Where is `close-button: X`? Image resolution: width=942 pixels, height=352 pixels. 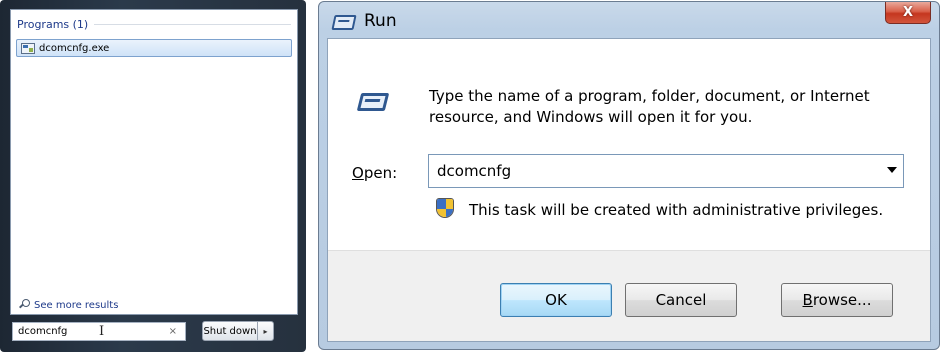 close-button: X is located at coordinates (908, 13).